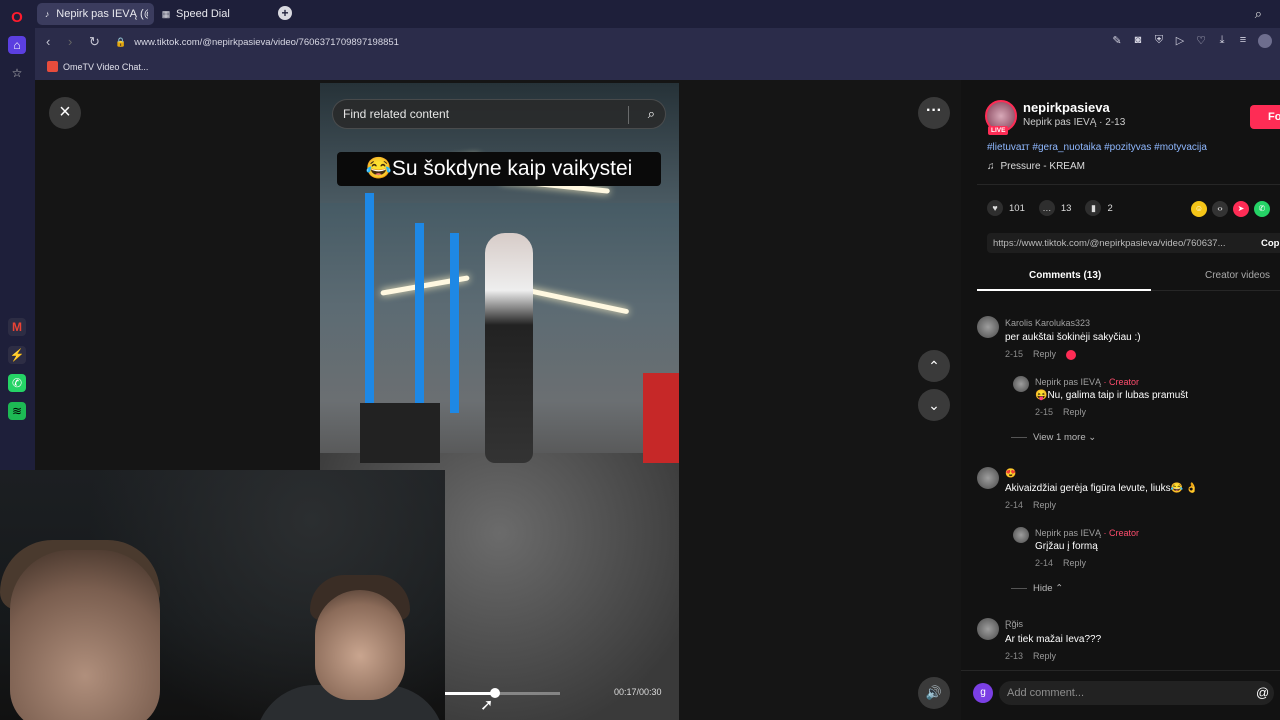 This screenshot has width=1280, height=720. Describe the element at coordinates (1110, 208) in the screenshot. I see `save-count: 2` at that location.